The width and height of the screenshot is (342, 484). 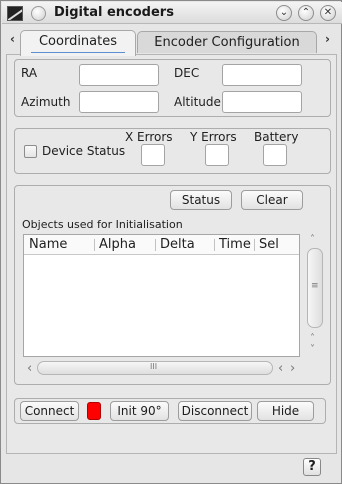 I want to click on x-errors-field, so click(x=153, y=155).